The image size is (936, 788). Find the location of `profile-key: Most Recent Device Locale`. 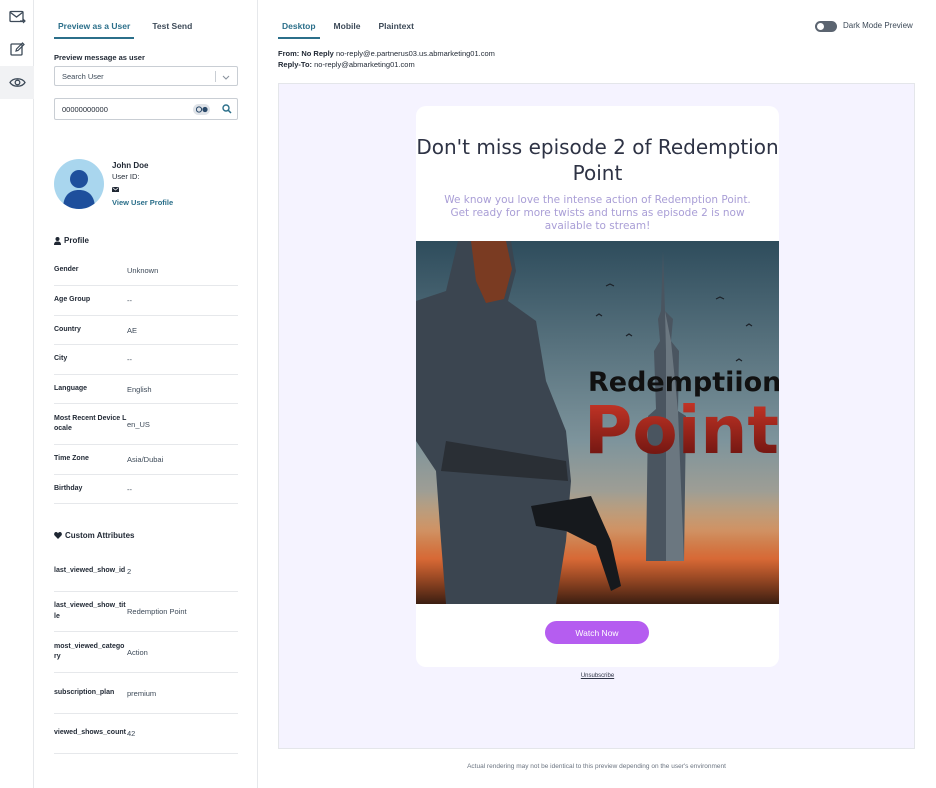

profile-key: Most Recent Device Locale is located at coordinates (90, 423).